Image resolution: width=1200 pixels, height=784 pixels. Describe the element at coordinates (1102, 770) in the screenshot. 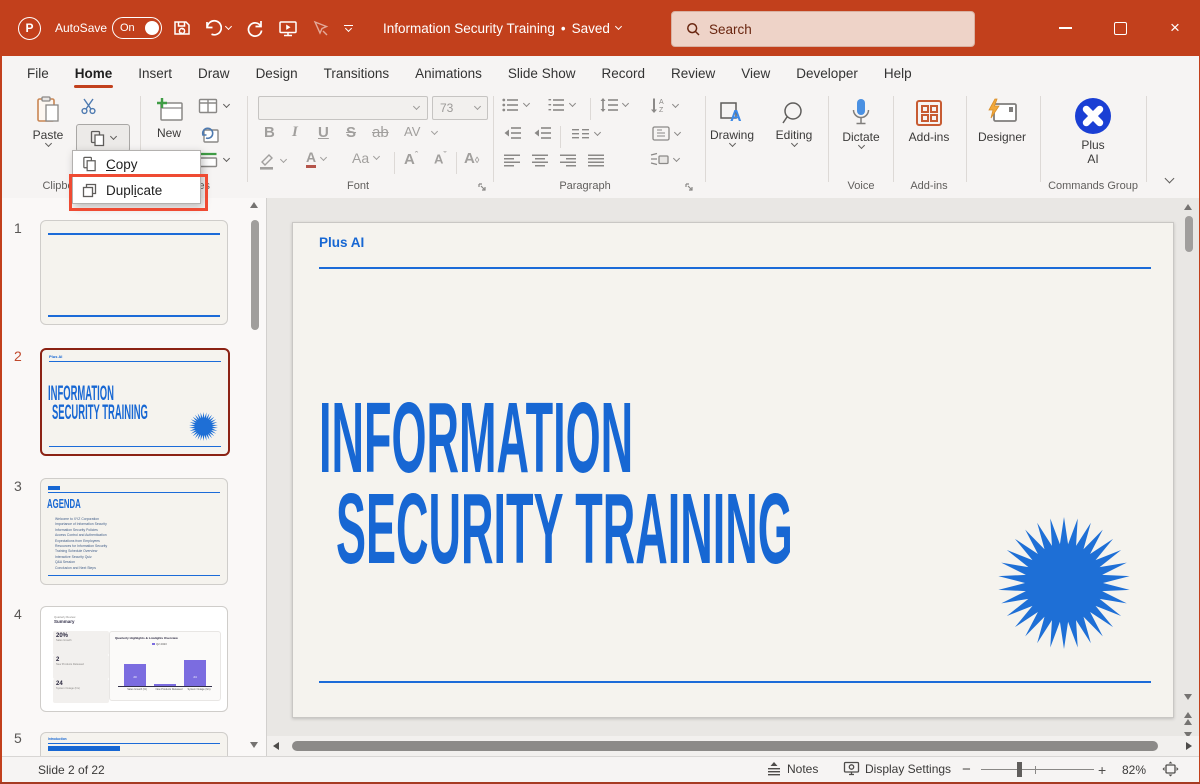

I see `zoom-in-button: +` at that location.